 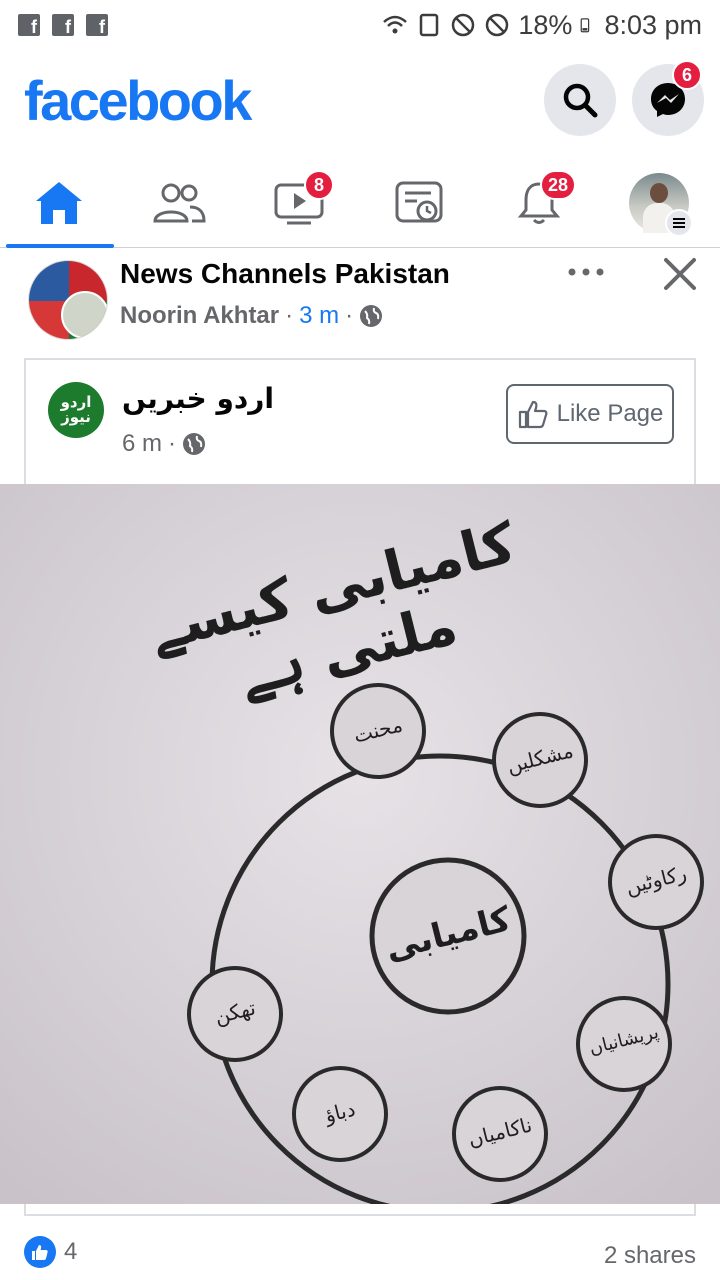 I want to click on tab-home, so click(x=59, y=203).